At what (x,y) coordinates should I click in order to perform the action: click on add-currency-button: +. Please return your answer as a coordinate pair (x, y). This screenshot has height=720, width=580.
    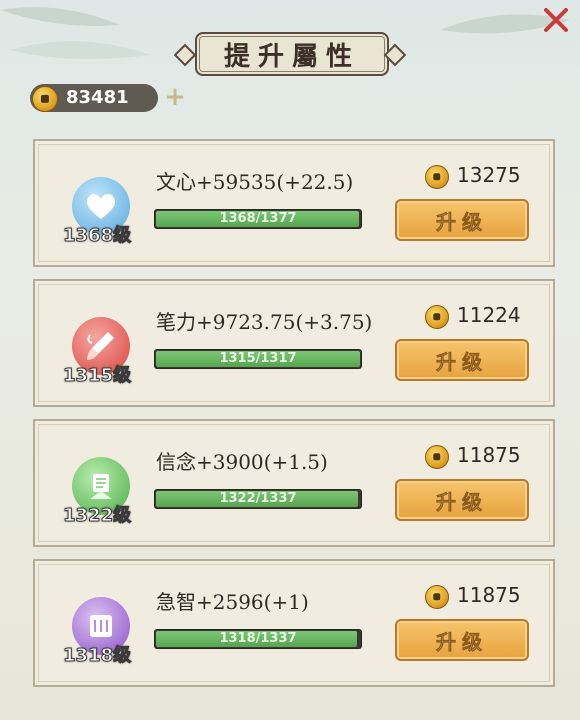
    Looking at the image, I should click on (175, 97).